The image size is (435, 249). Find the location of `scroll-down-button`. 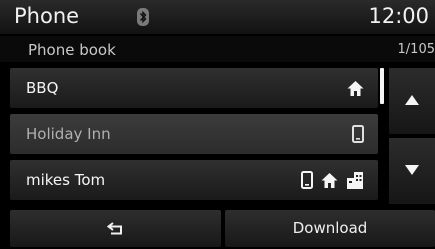

scroll-down-button is located at coordinates (412, 171).